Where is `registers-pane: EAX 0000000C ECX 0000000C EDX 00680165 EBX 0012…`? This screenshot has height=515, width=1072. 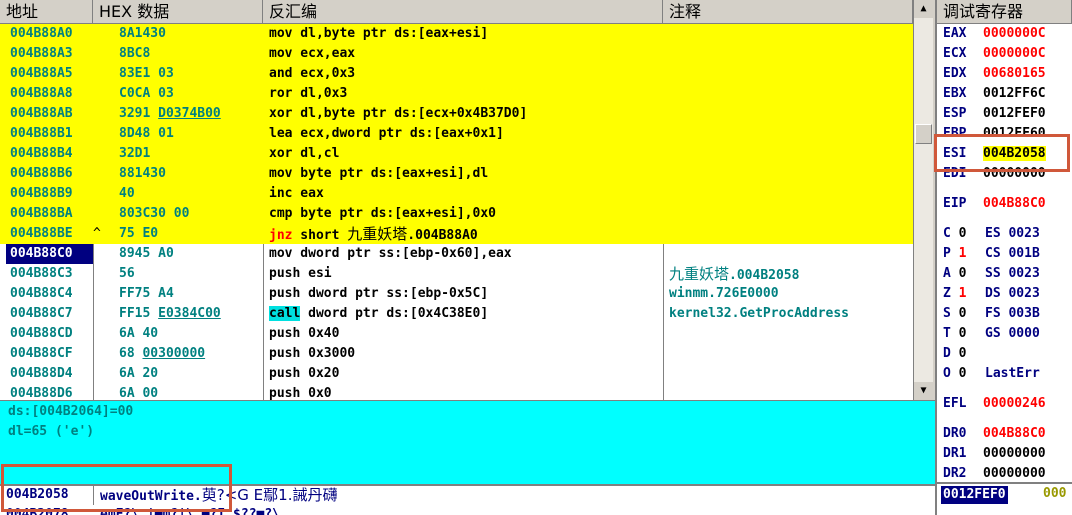
registers-pane: EAX 0000000C ECX 0000000C EDX 00680165 EBX 0012… is located at coordinates (1003, 253).